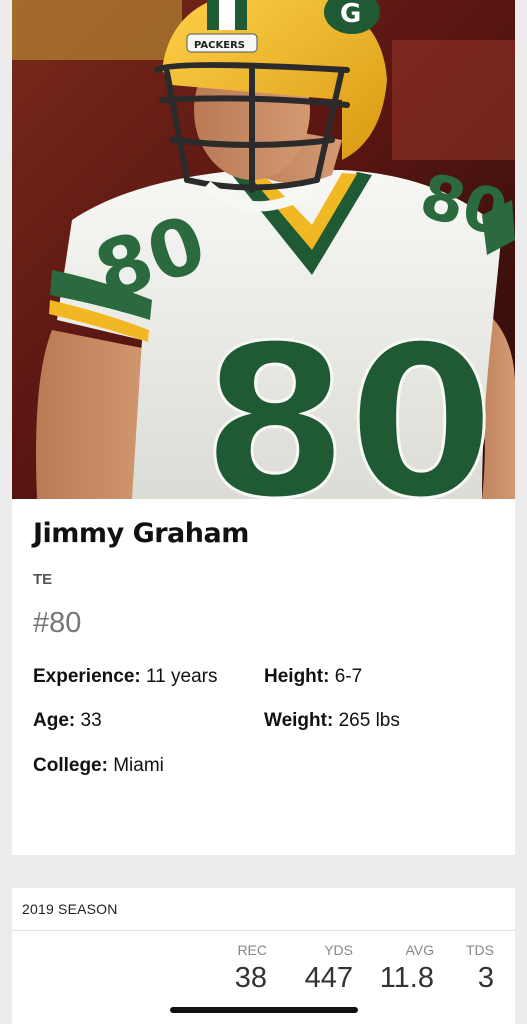 Image resolution: width=527 pixels, height=1024 pixels. Describe the element at coordinates (250, 978) in the screenshot. I see `stat-value-rec: 38` at that location.